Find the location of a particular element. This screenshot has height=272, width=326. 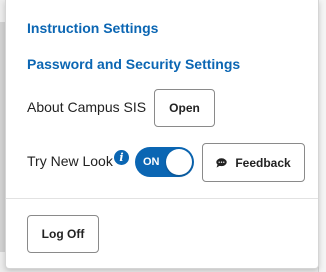

instruction-settings-link: Instruction Settings is located at coordinates (92, 28).